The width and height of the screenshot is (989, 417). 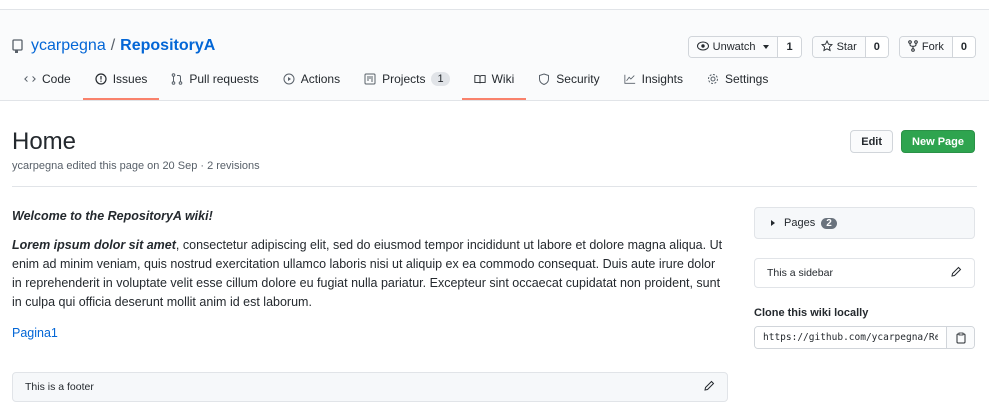 I want to click on top-bar, so click(x=494, y=5).